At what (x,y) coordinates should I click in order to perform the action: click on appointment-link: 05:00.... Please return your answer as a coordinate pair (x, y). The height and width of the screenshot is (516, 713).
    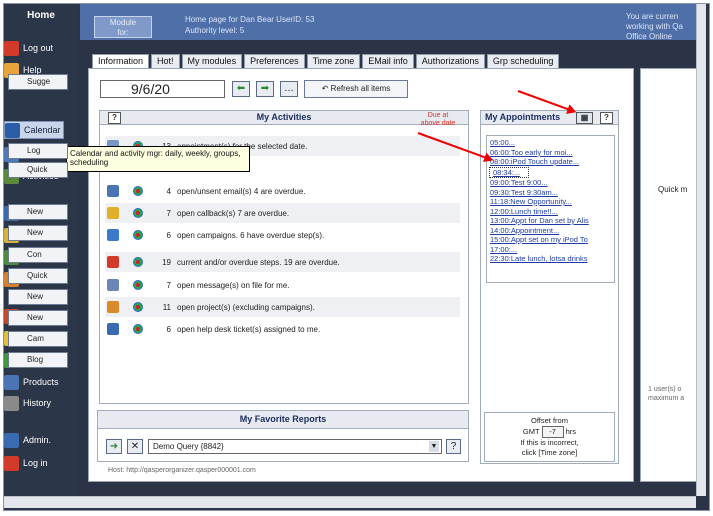
    Looking at the image, I should click on (550, 143).